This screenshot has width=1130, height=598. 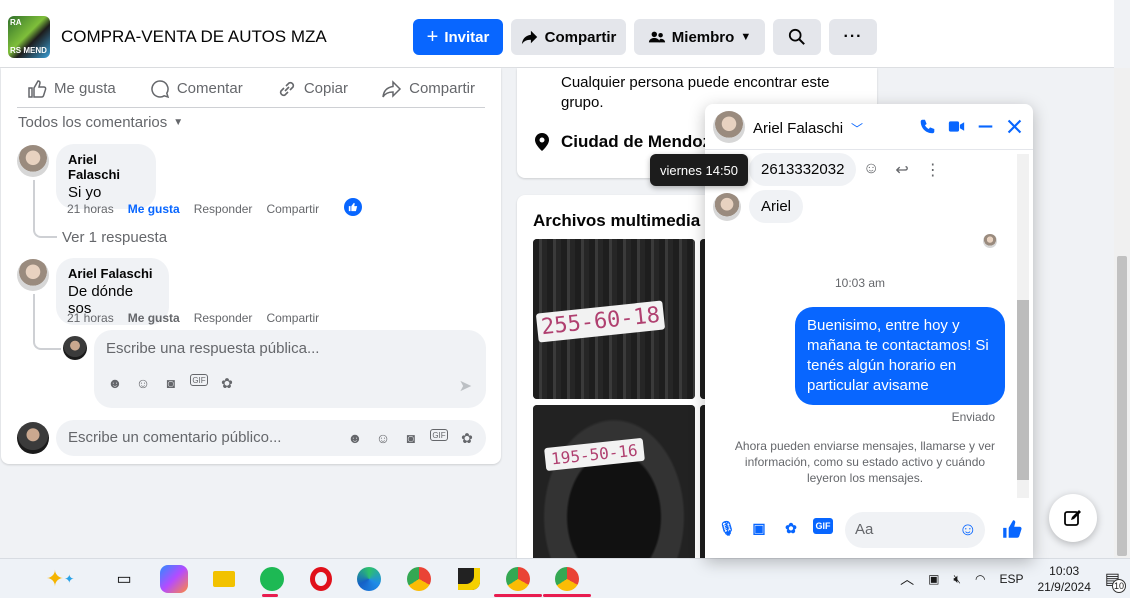 What do you see at coordinates (759, 528) in the screenshot?
I see `image-icon: ▣` at bounding box center [759, 528].